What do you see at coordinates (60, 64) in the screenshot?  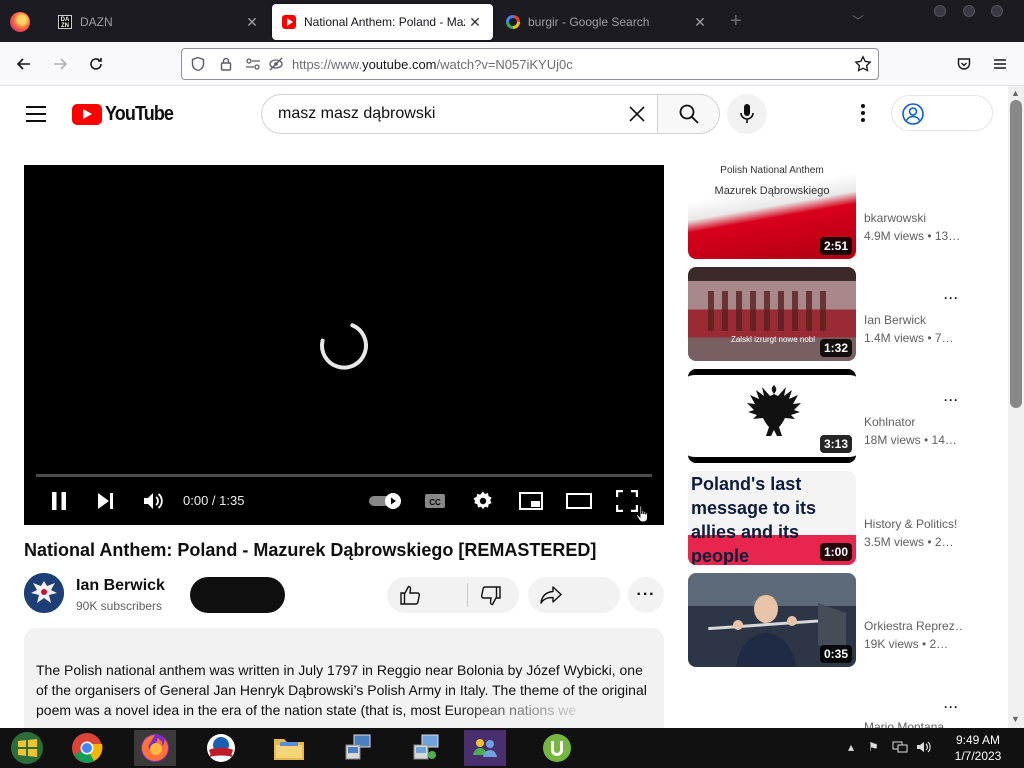 I see `forward-arrow-icon` at bounding box center [60, 64].